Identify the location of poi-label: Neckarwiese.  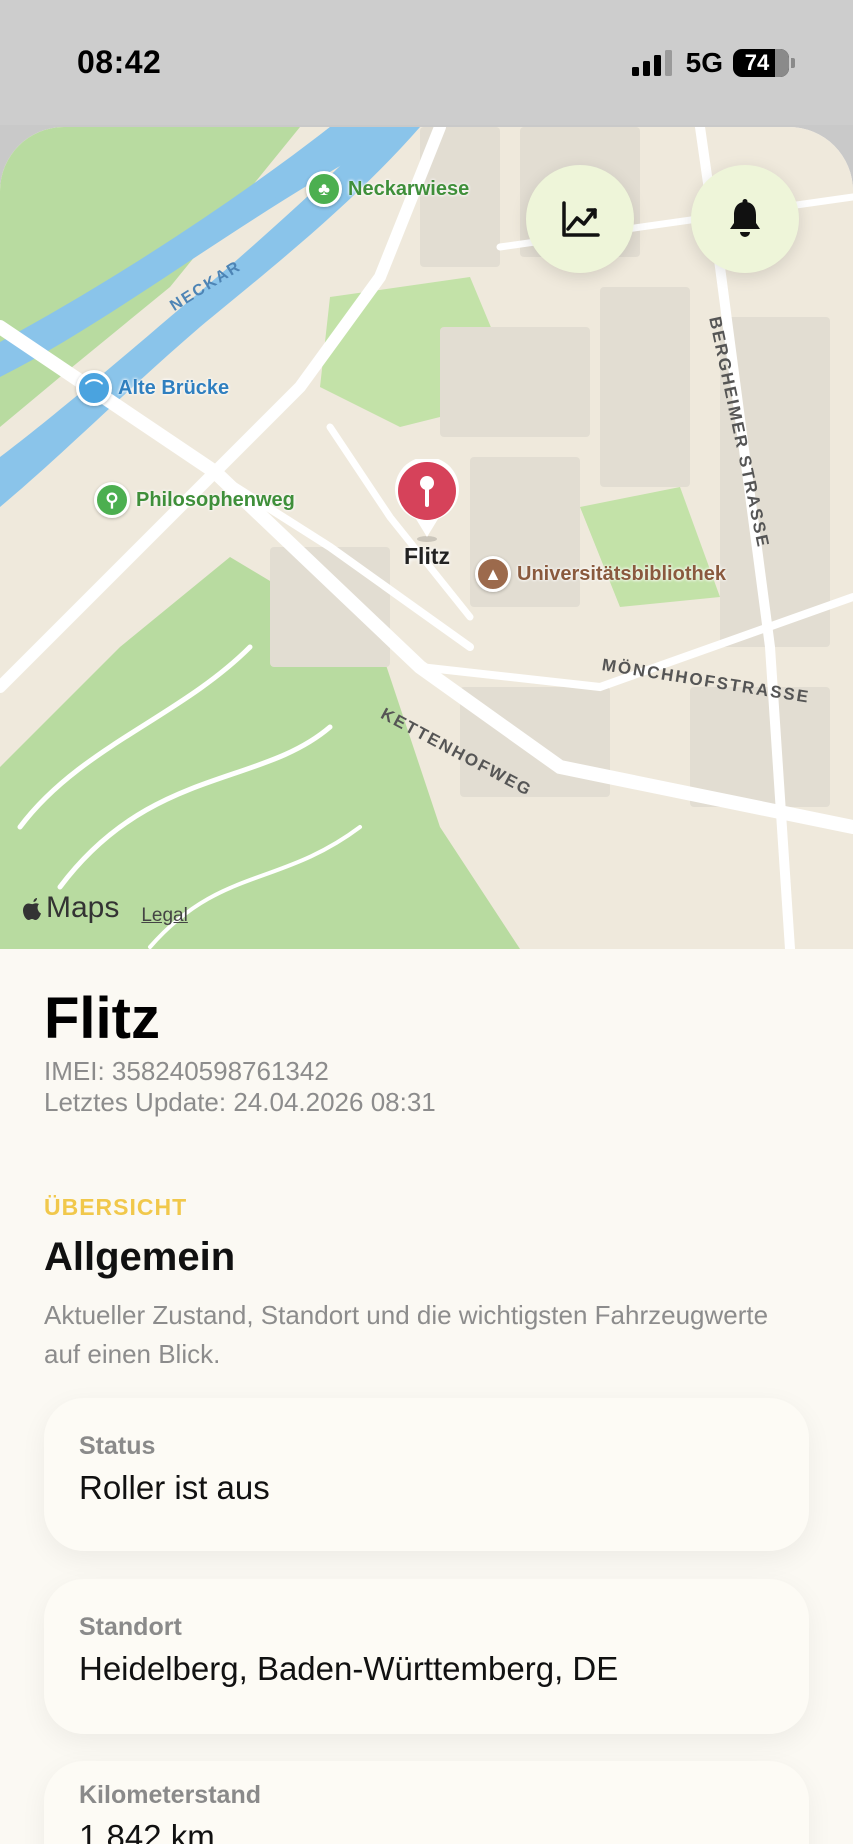
(409, 188).